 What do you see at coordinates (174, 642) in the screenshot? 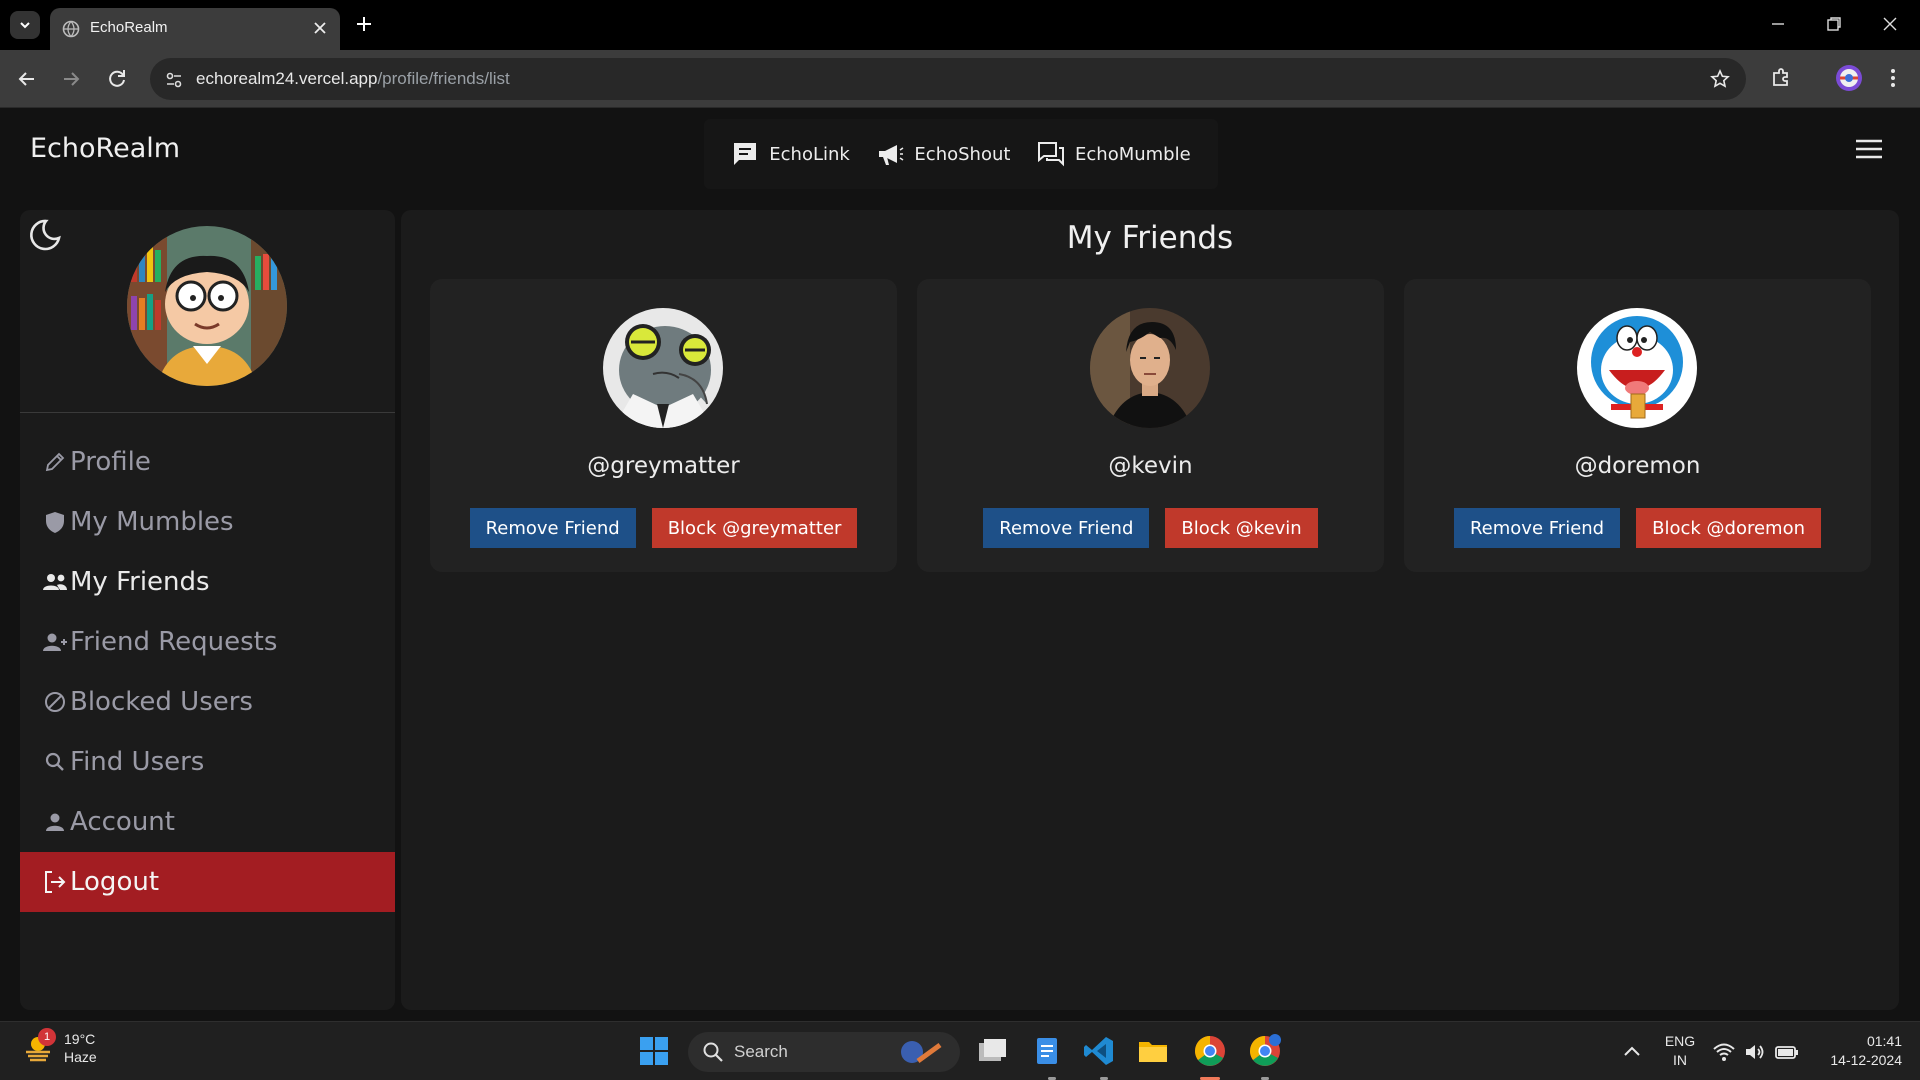
I see `sidebar-item-label: Friend Requests` at bounding box center [174, 642].